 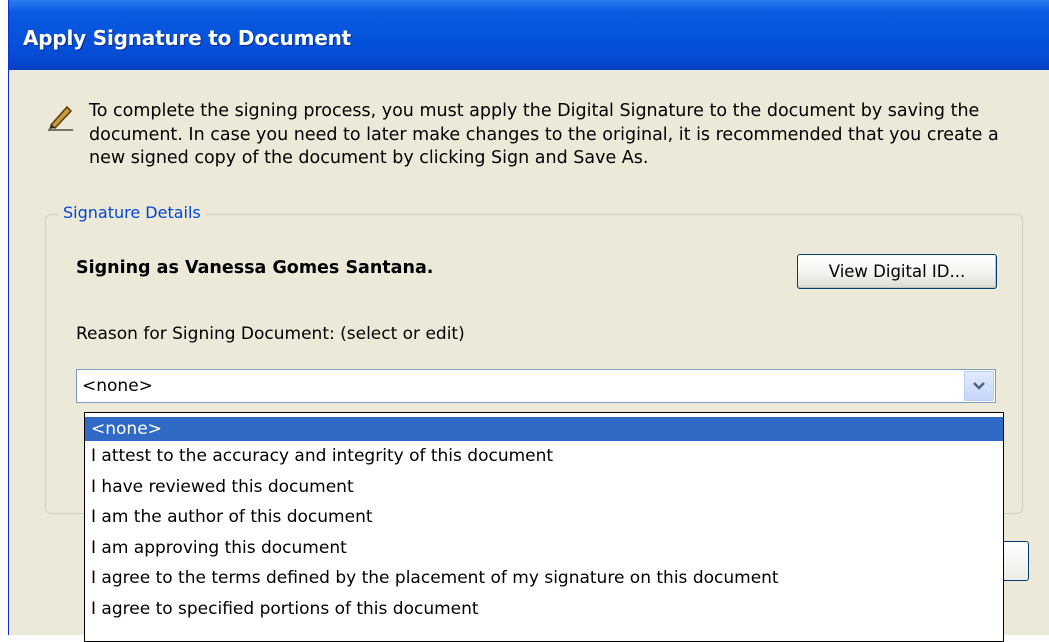 I want to click on reason-combobox-value: <none>, so click(x=117, y=386).